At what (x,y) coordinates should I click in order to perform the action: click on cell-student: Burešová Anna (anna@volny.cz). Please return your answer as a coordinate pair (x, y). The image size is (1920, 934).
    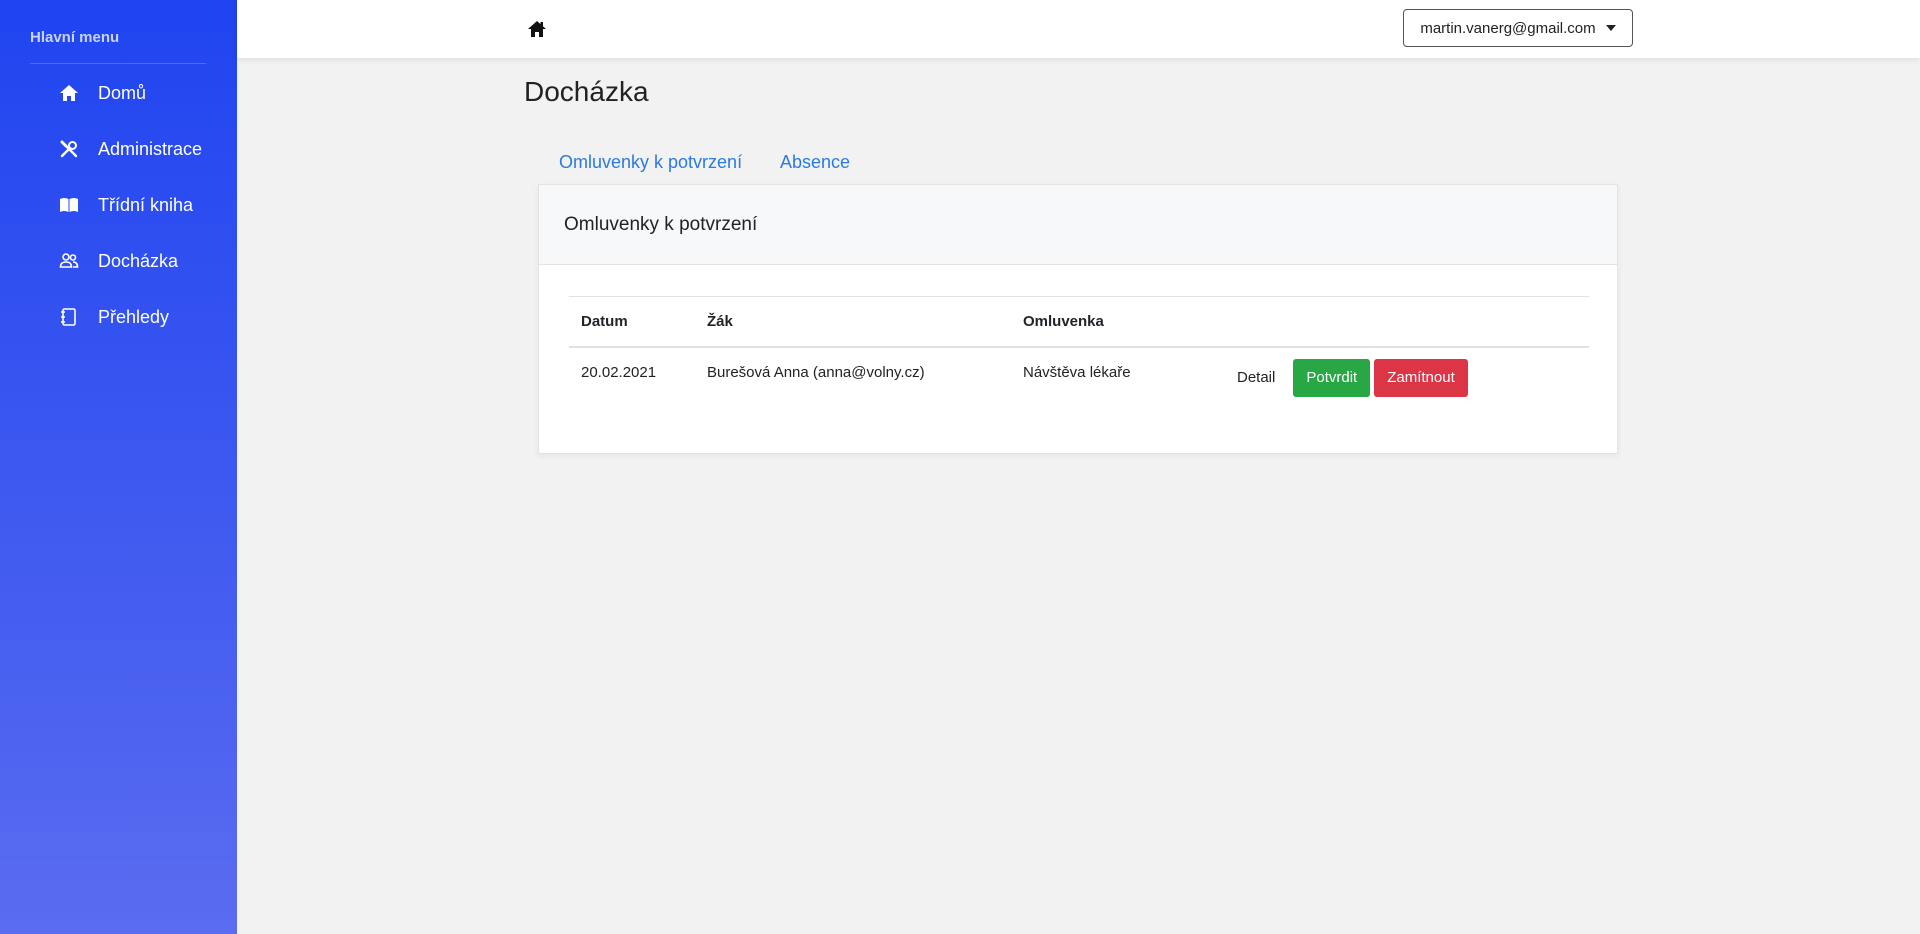
    Looking at the image, I should click on (816, 372).